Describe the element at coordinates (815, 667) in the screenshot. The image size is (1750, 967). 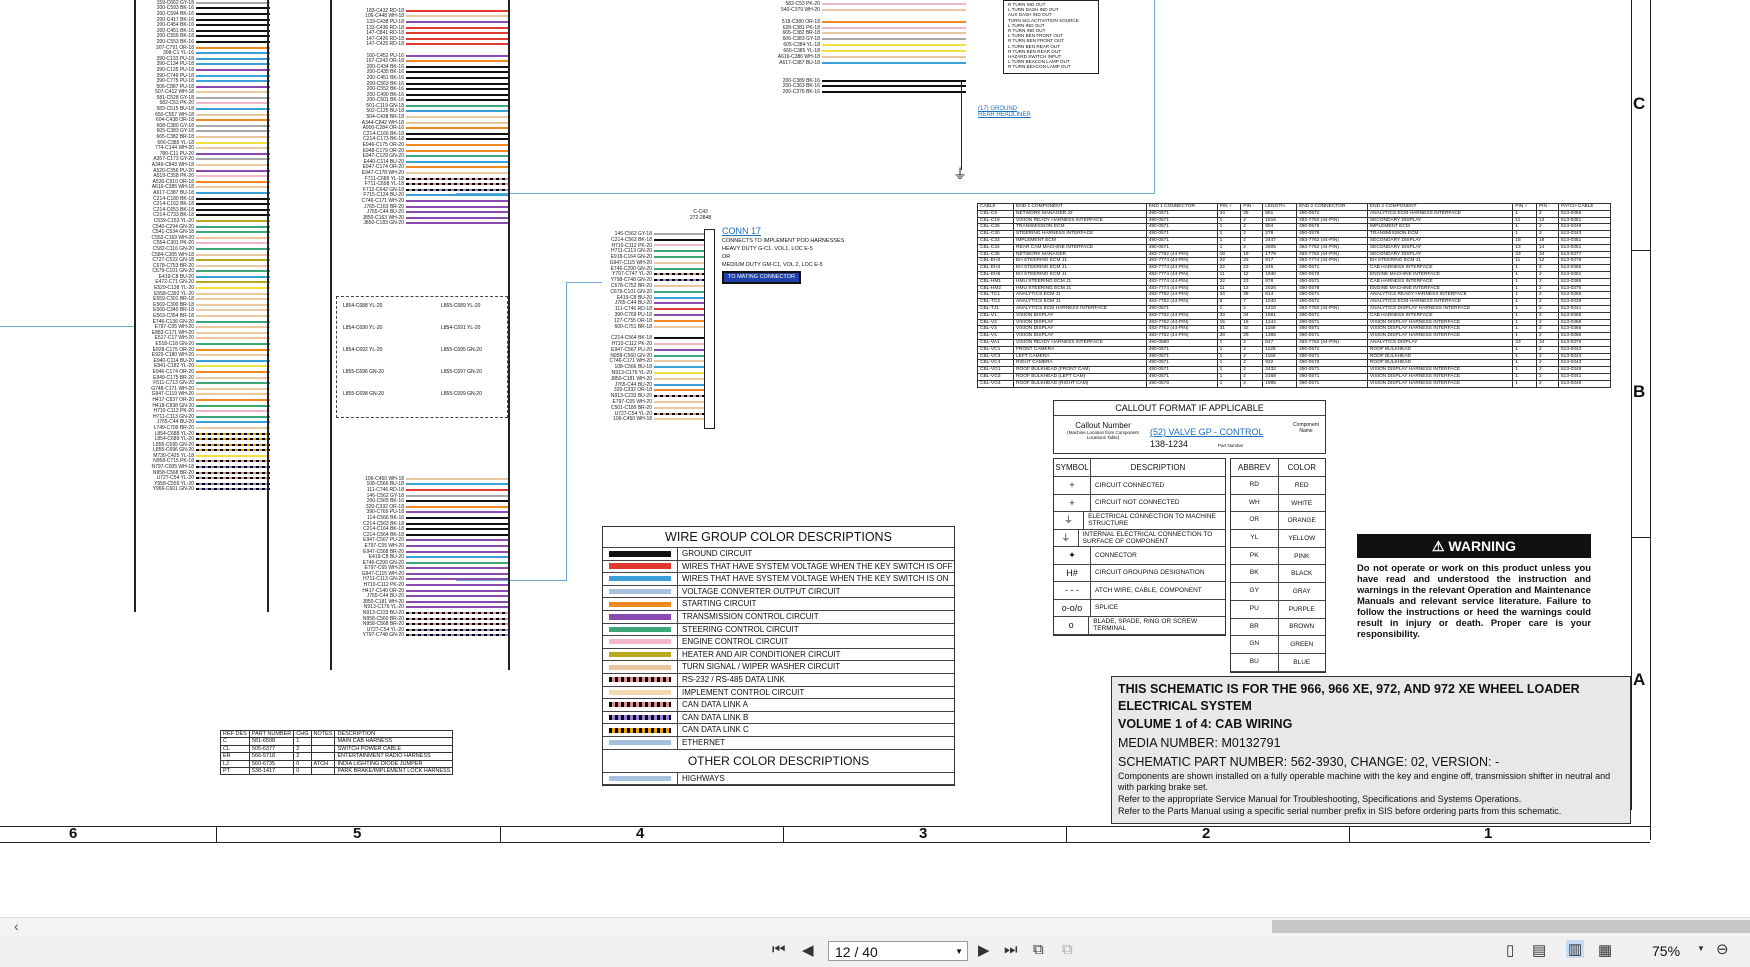
I see `legend-text: TURN SIGNAL / WIPER WASHER CIRCUIT` at that location.